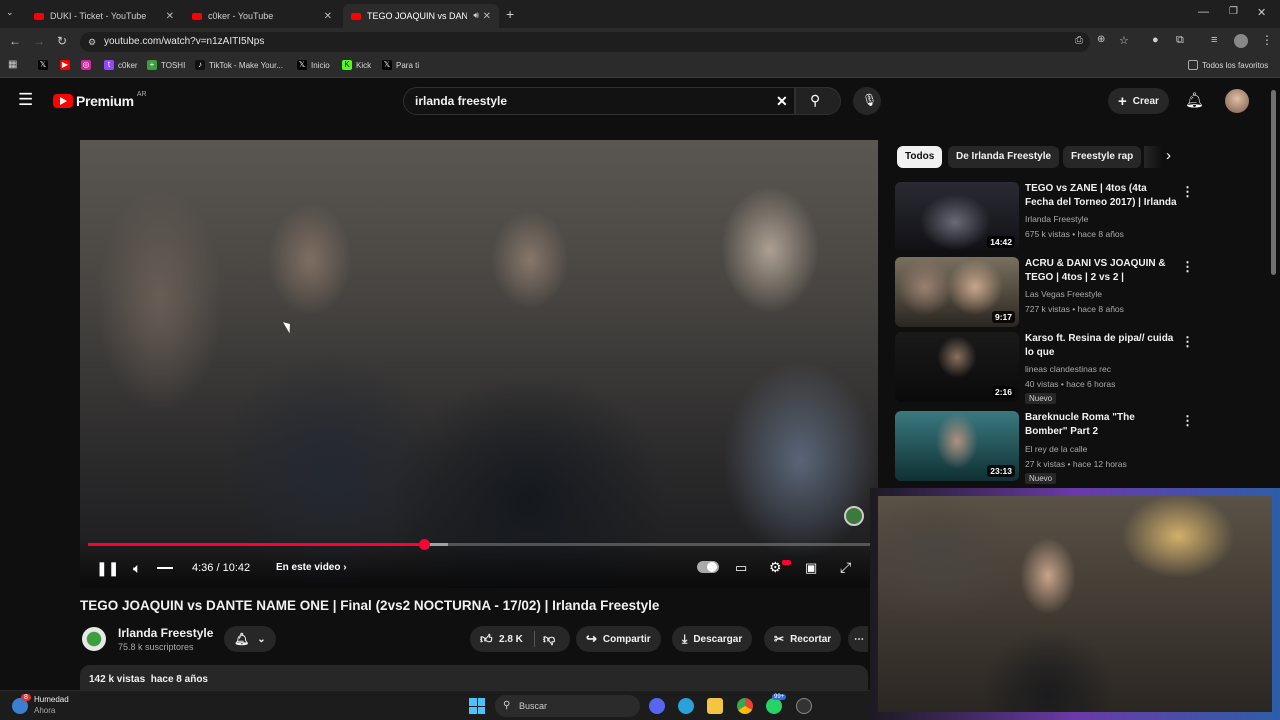  What do you see at coordinates (1237, 101) in the screenshot?
I see `account-avatar` at bounding box center [1237, 101].